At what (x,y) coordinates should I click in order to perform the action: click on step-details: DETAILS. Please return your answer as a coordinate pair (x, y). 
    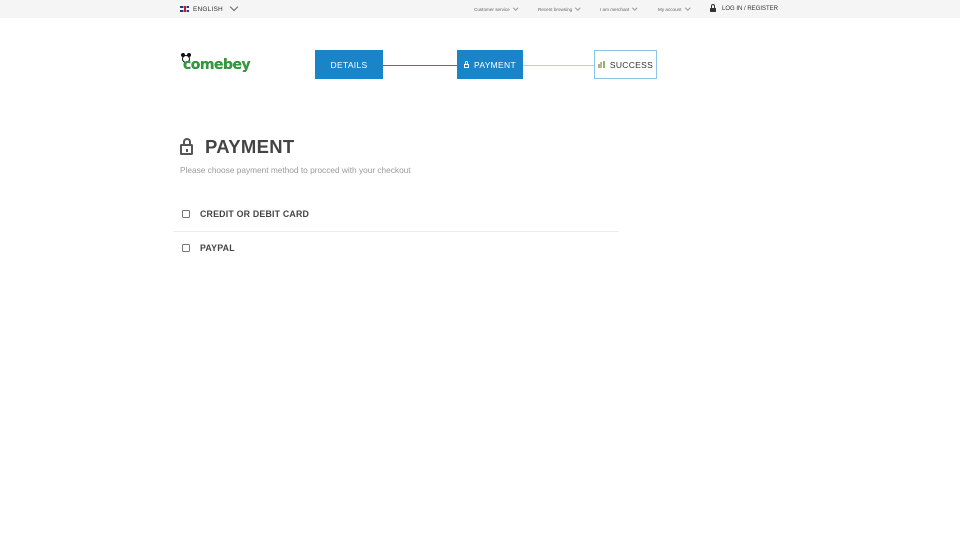
    Looking at the image, I should click on (349, 64).